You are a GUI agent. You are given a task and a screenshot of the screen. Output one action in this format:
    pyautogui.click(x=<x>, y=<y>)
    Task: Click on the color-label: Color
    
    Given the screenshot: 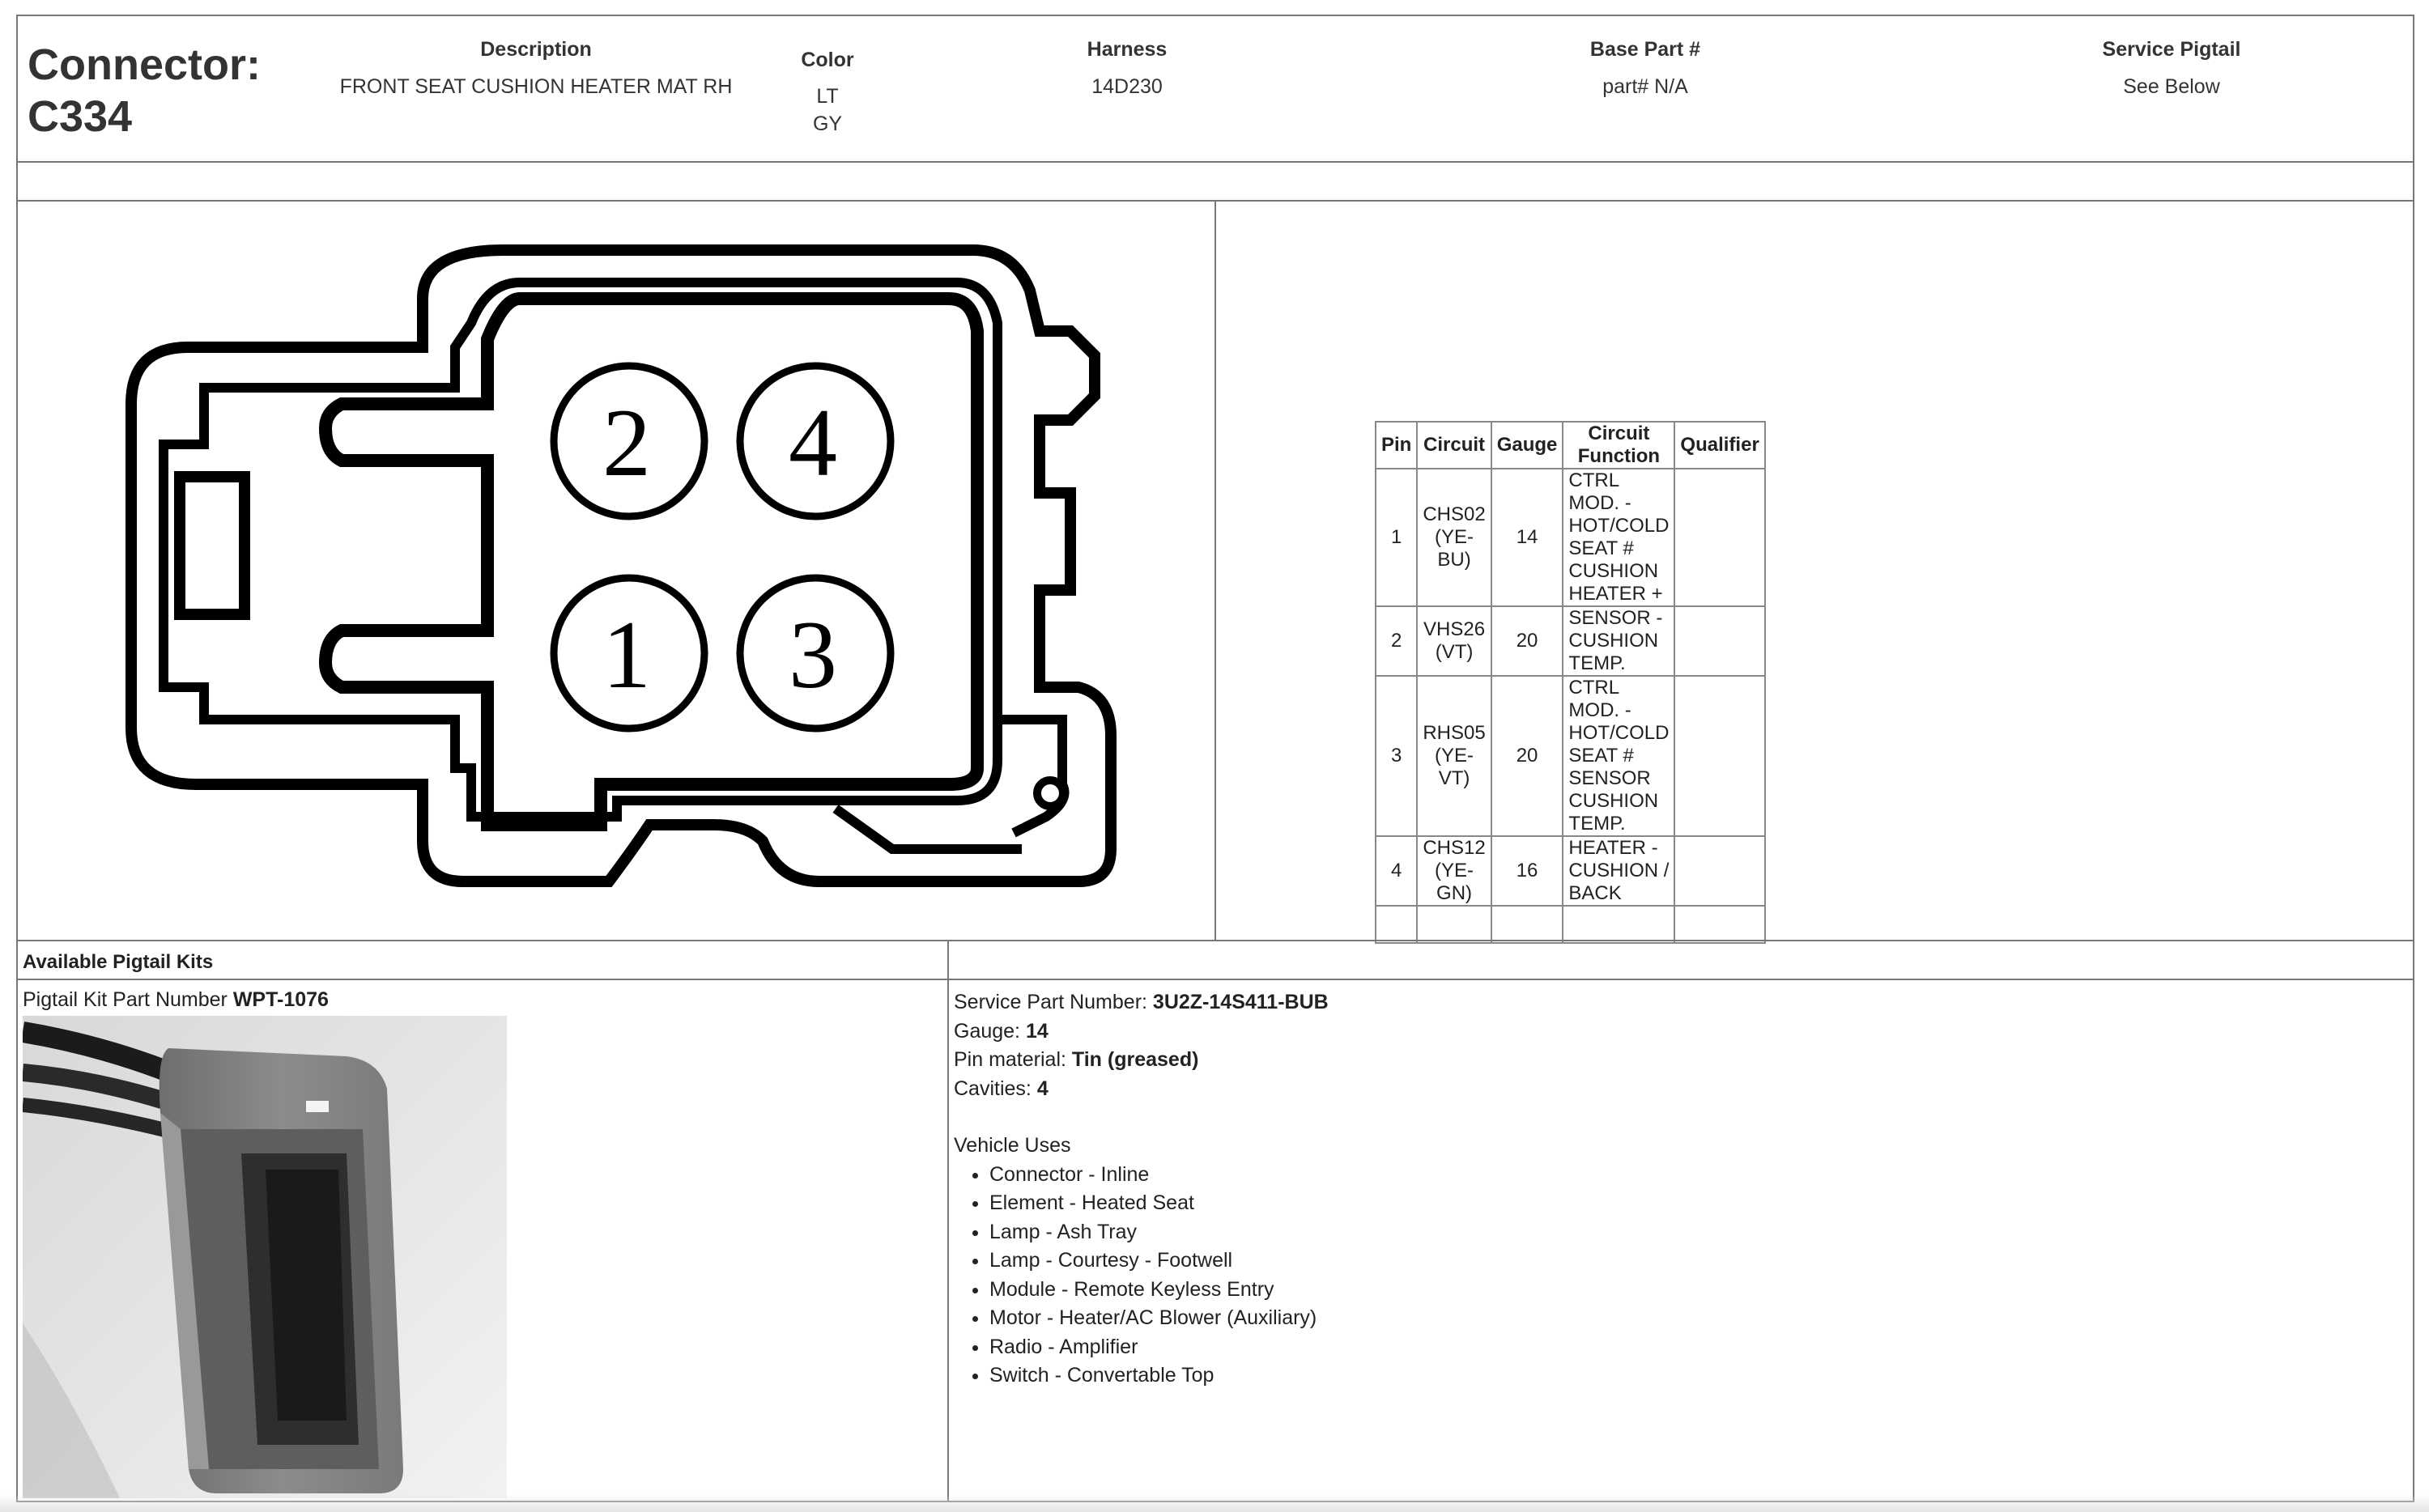 What is the action you would take?
    pyautogui.click(x=827, y=60)
    